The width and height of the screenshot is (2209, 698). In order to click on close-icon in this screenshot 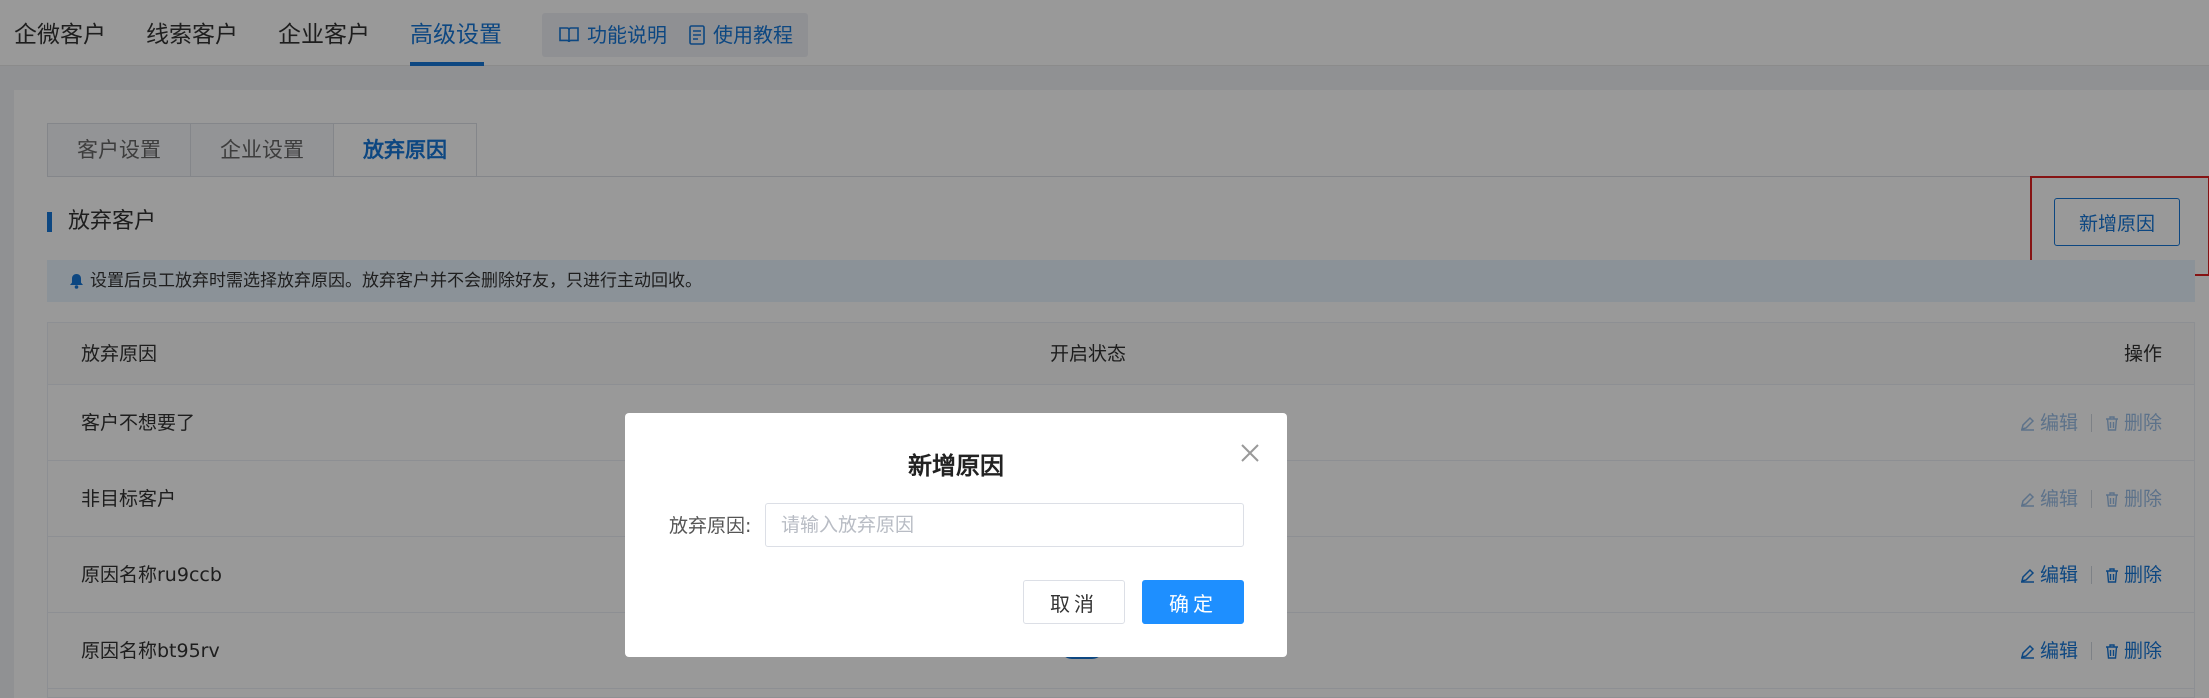, I will do `click(1250, 453)`.